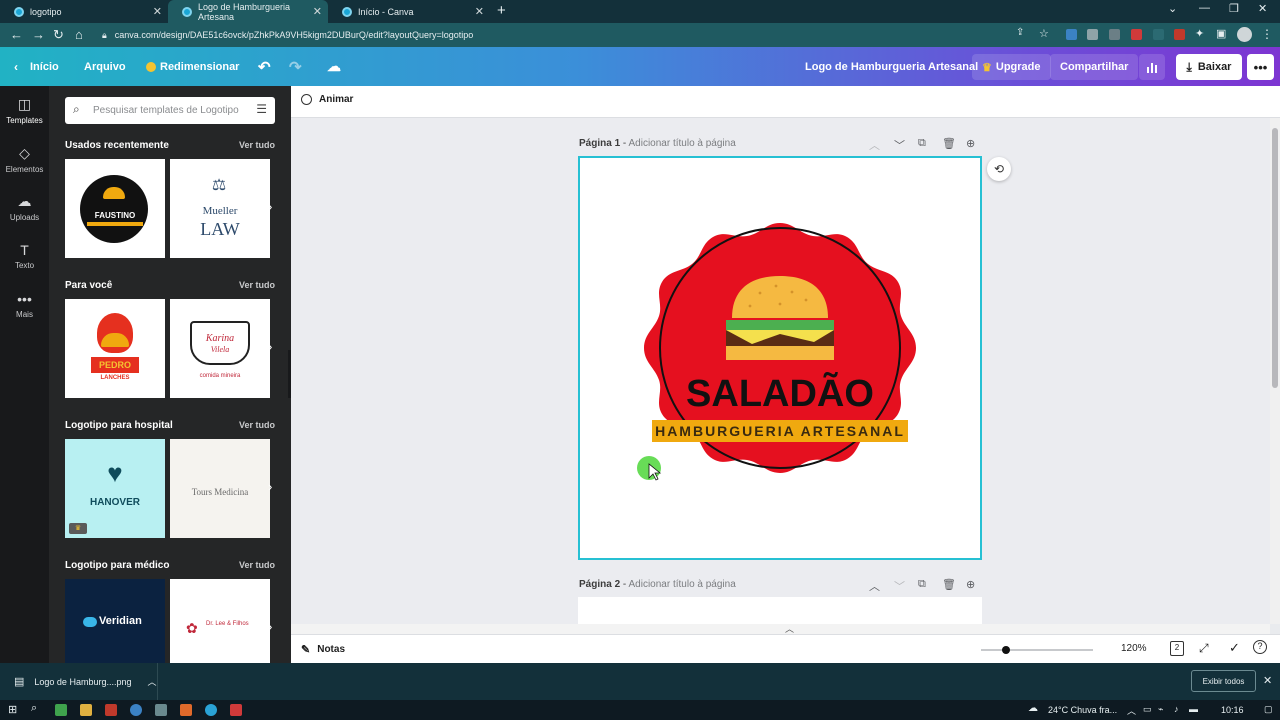 This screenshot has height=720, width=1280. What do you see at coordinates (657, 584) in the screenshot?
I see `page-2-label: Página 2 - Adicionar título à página` at bounding box center [657, 584].